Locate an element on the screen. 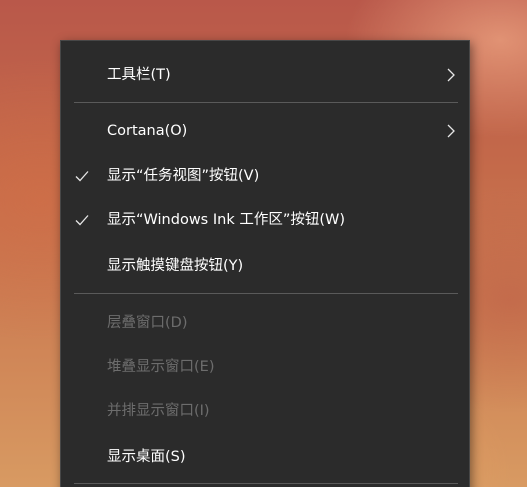 This screenshot has height=487, width=527. menu-item-label: Cortana(O) is located at coordinates (147, 131).